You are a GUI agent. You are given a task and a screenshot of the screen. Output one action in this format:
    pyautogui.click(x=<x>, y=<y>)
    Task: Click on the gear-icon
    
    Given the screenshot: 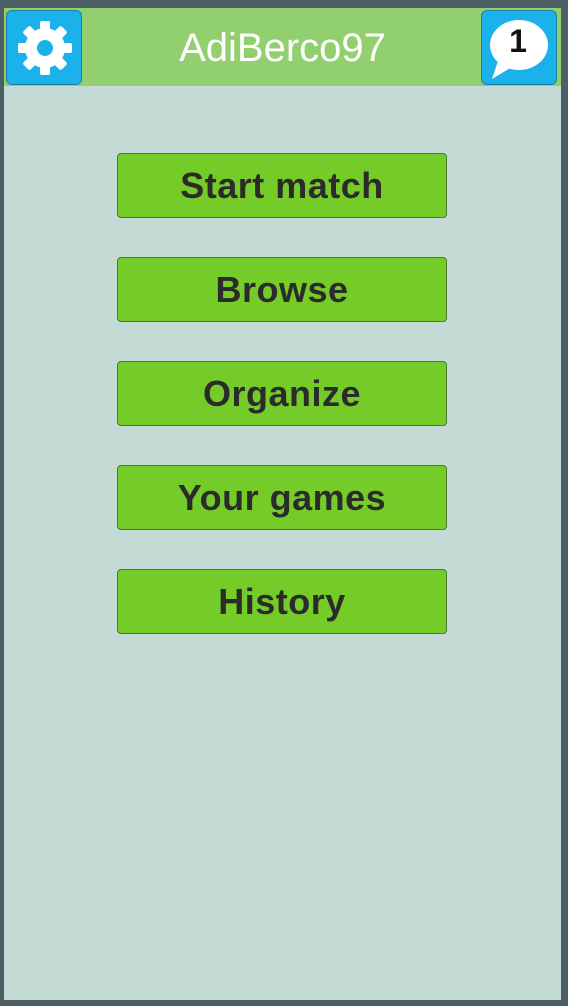 What is the action you would take?
    pyautogui.click(x=45, y=48)
    